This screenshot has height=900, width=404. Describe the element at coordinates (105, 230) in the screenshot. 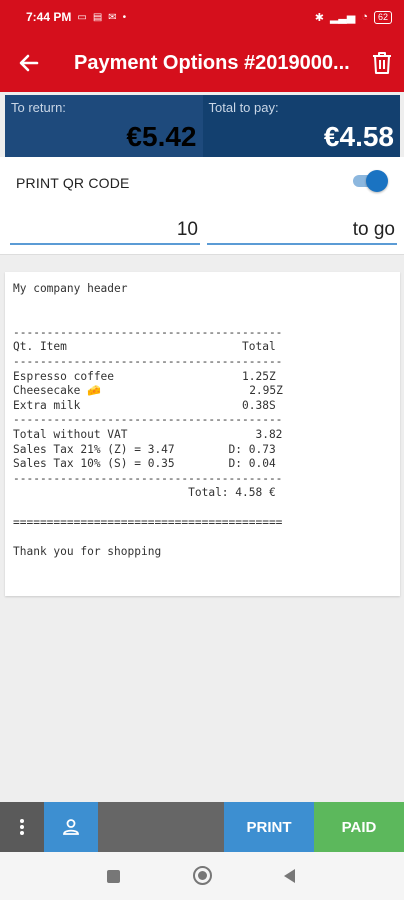

I see `amount-input: 10` at that location.